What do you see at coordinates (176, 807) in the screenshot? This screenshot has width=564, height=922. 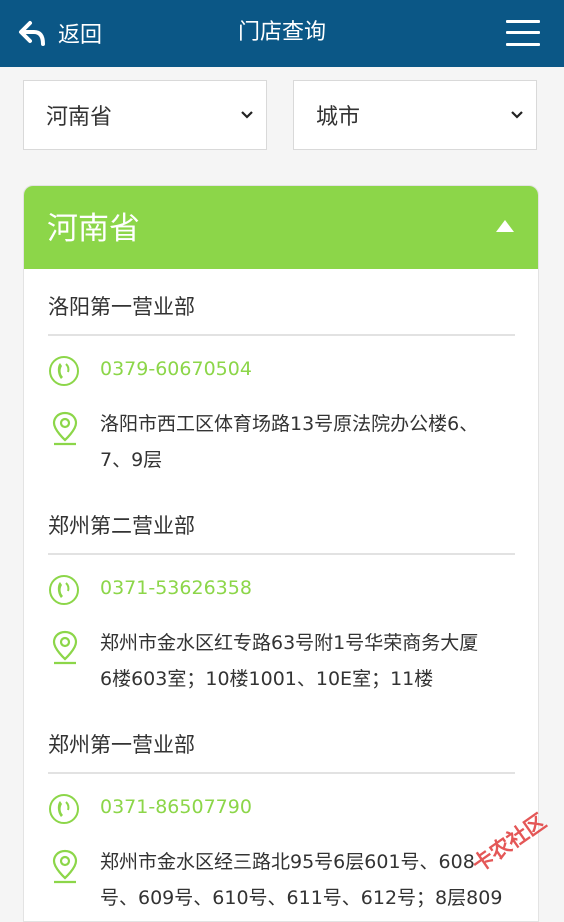 I see `store-phone-link: 0371-86507790` at bounding box center [176, 807].